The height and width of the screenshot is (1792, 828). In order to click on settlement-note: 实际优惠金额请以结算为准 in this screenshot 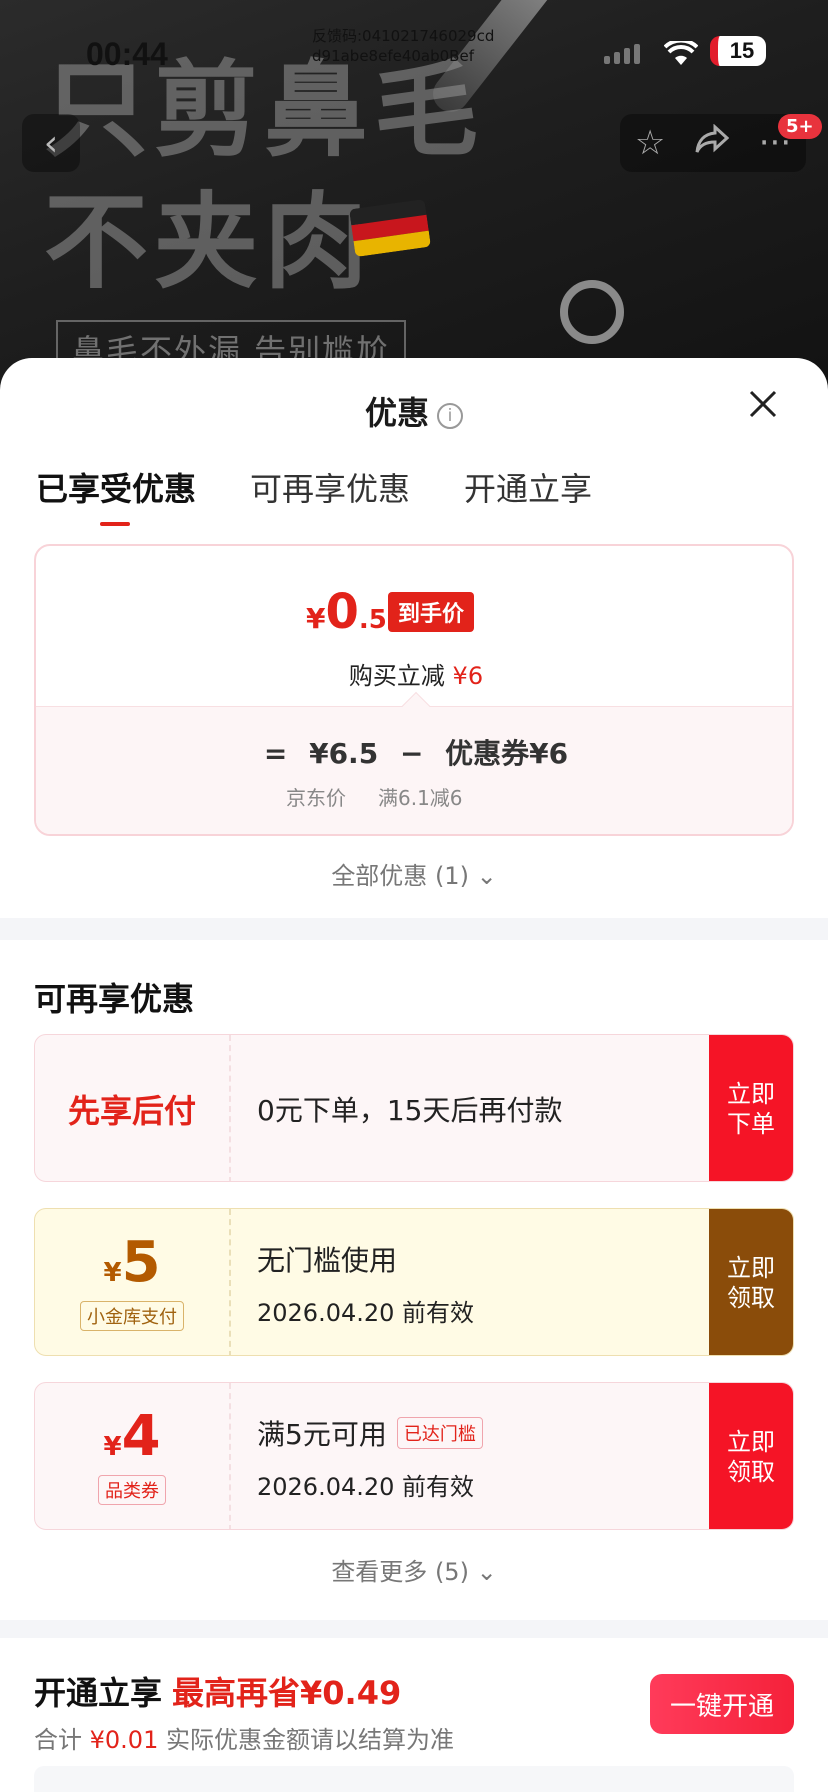, I will do `click(310, 1740)`.